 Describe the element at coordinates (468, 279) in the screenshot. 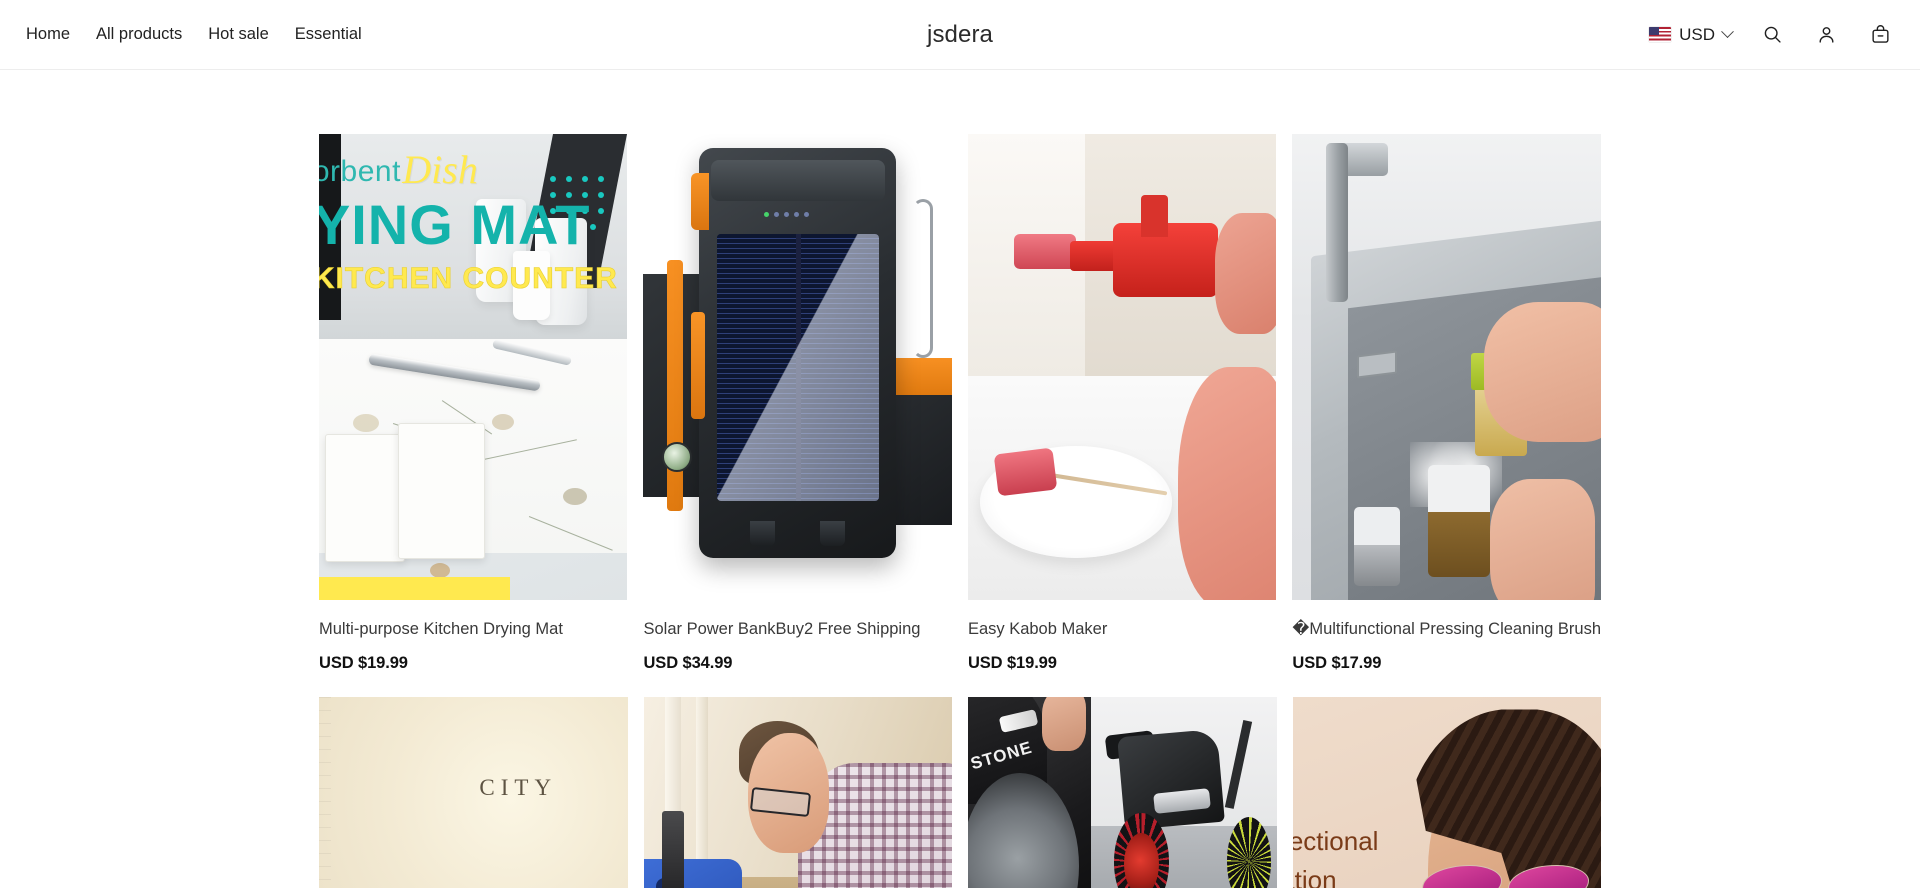

I see `overlay-line-3: KITCHEN COUNTER` at that location.